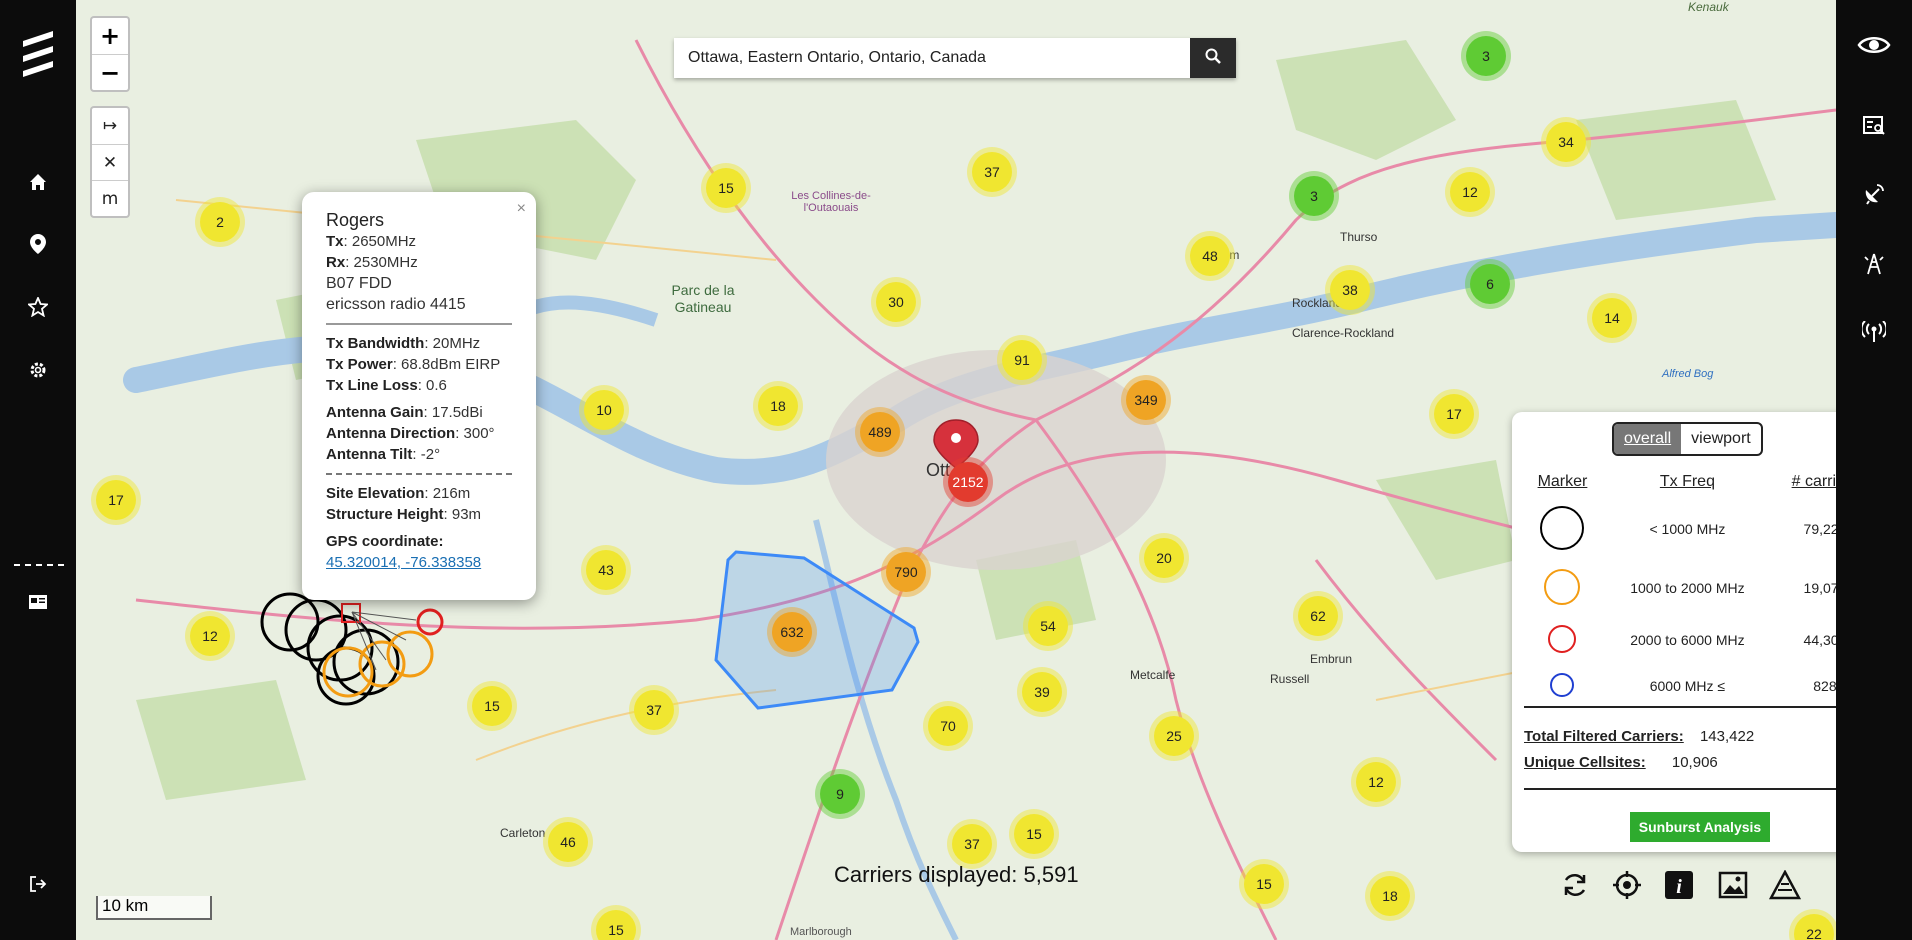  What do you see at coordinates (1733, 885) in the screenshot?
I see `image-icon` at bounding box center [1733, 885].